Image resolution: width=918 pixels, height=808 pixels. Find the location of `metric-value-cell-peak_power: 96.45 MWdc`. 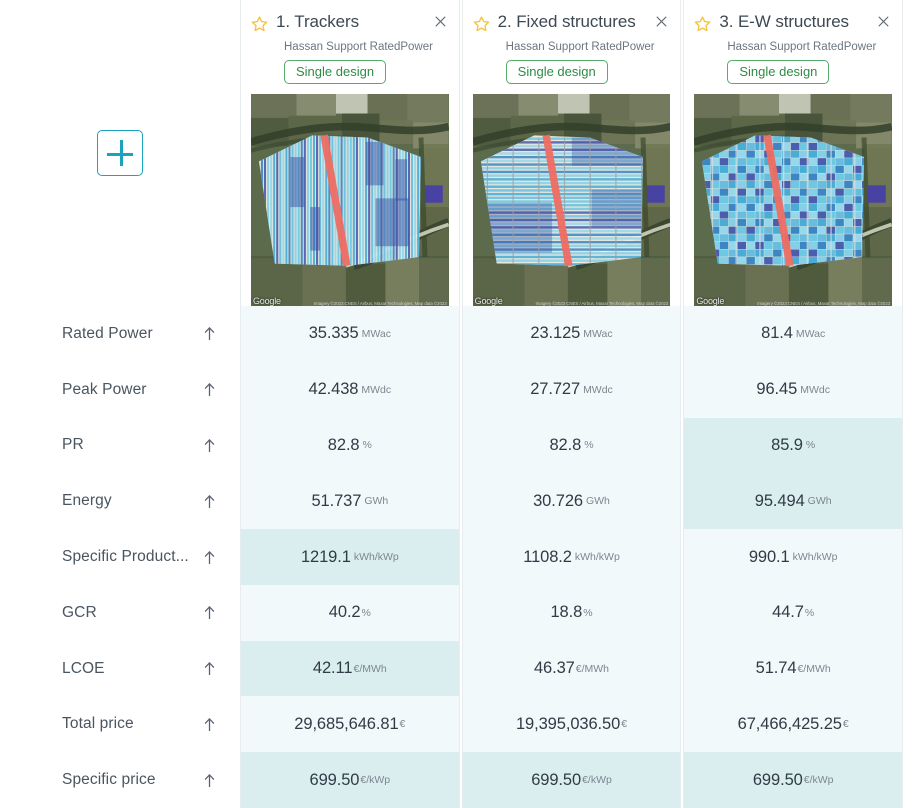

metric-value-cell-peak_power: 96.45 MWdc is located at coordinates (793, 389).